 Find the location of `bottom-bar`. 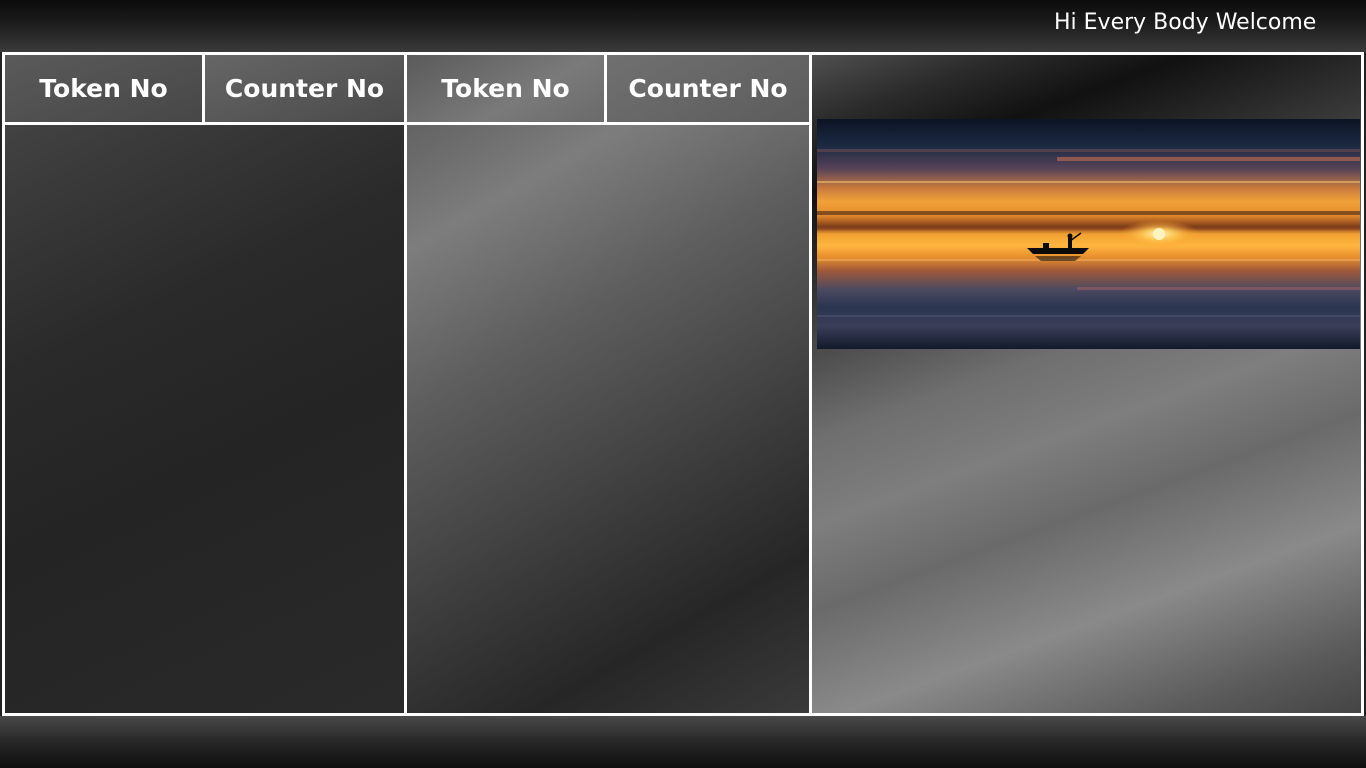

bottom-bar is located at coordinates (683, 742).